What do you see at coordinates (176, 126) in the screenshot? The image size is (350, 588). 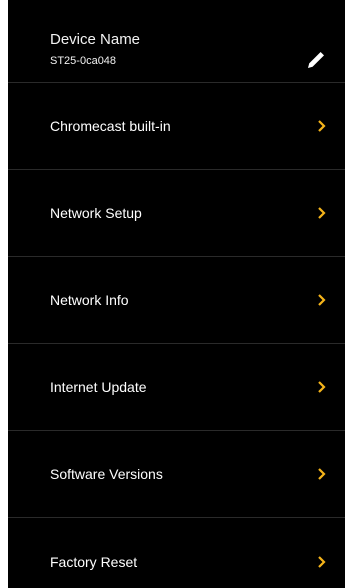 I see `menu-item-chromecast-built-in: Chromecast built-in` at bounding box center [176, 126].